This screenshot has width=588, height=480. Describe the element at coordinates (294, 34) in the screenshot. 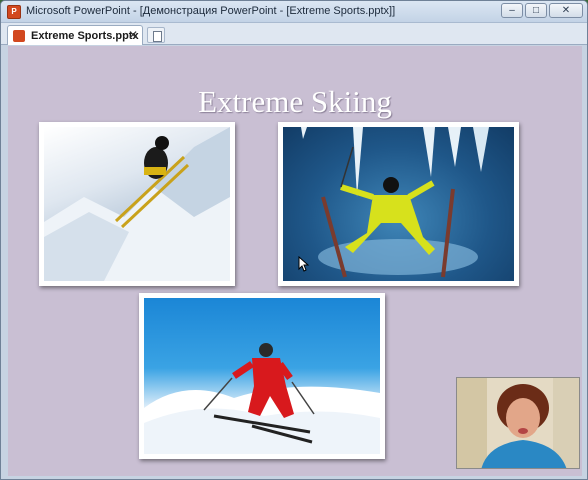

I see `document-tab-bar: Extreme Sports.pptx ✕` at that location.